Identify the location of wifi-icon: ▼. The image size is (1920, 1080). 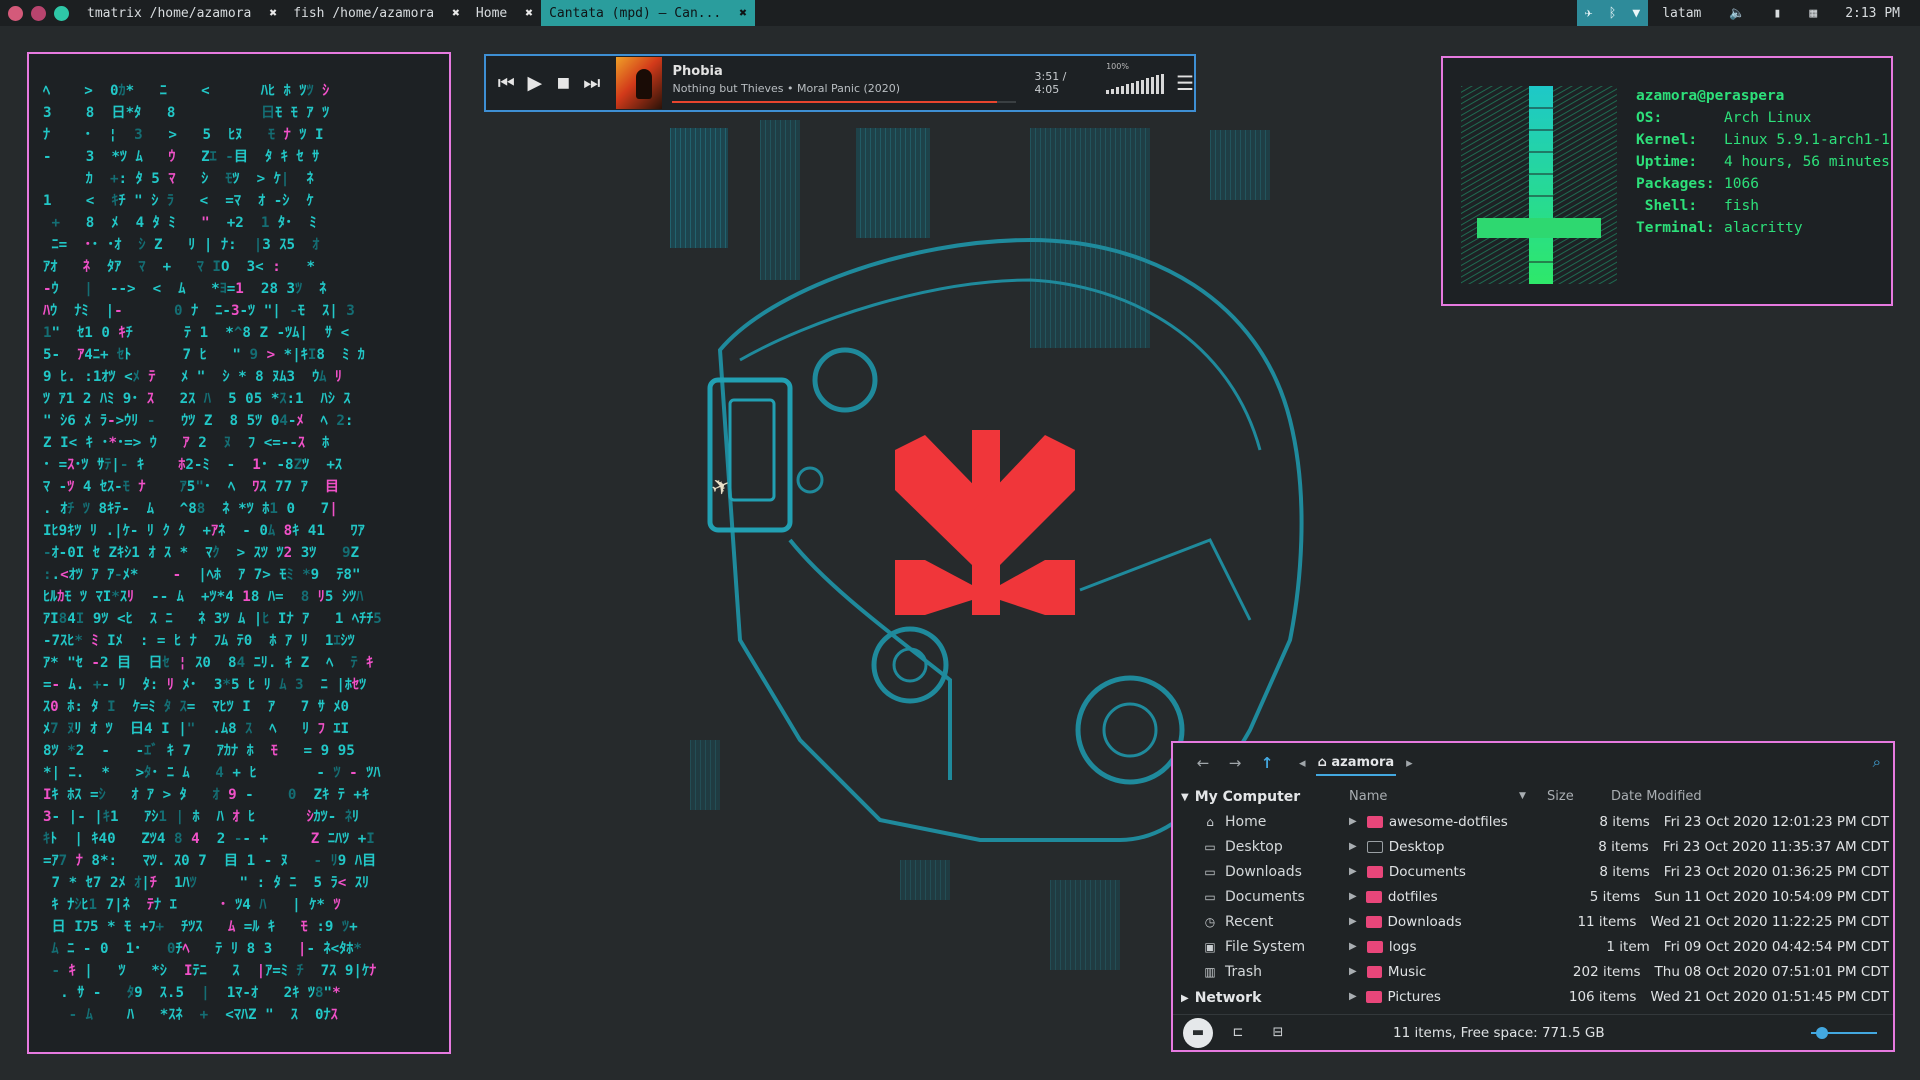
(1636, 13).